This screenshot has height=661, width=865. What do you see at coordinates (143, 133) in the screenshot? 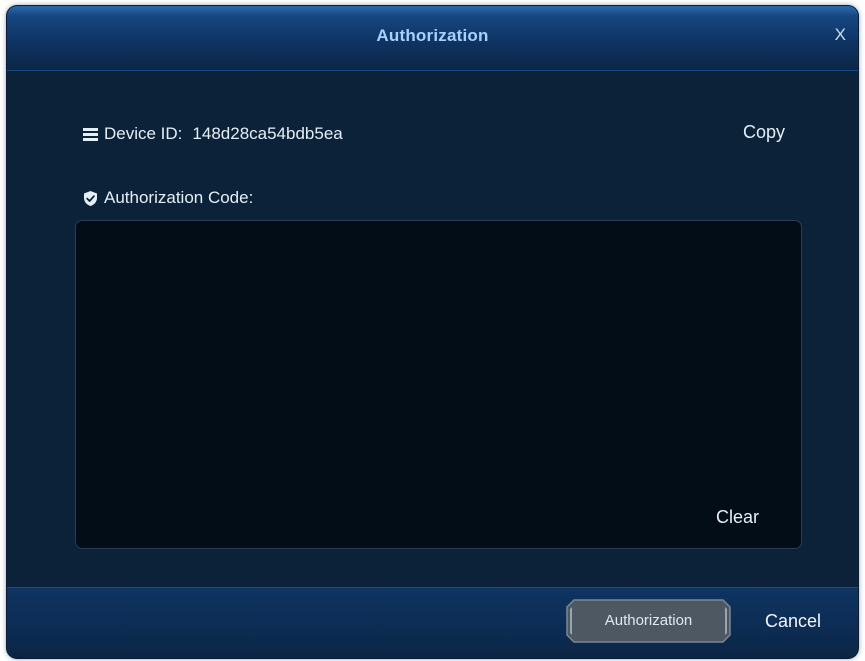
I see `device-id-label: Device ID:` at bounding box center [143, 133].